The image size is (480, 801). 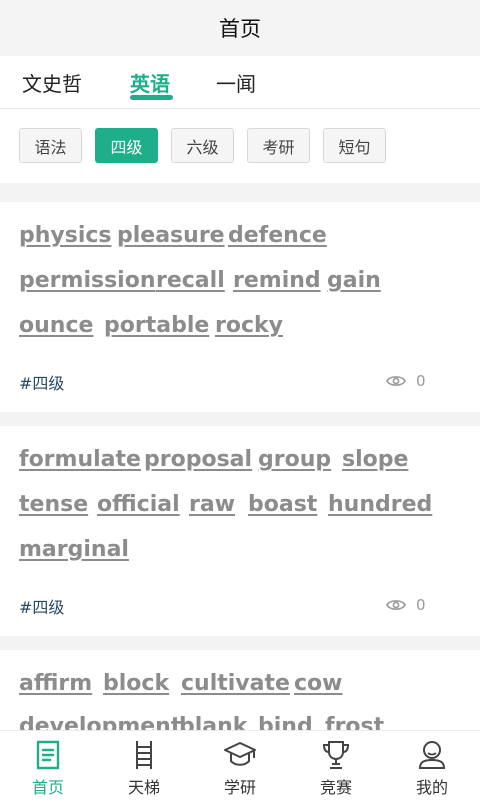 I want to click on word-link: recall, so click(x=190, y=280).